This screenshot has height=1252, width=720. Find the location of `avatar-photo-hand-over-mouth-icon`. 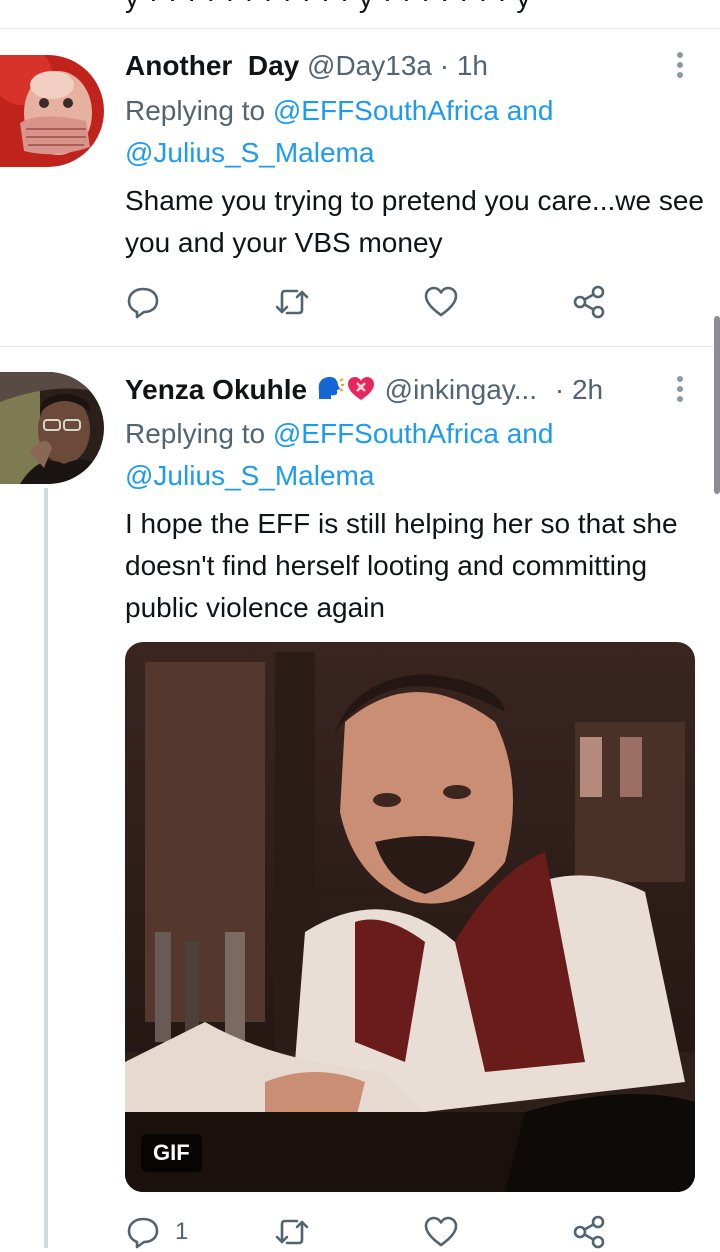

avatar-photo-hand-over-mouth-icon is located at coordinates (52, 111).